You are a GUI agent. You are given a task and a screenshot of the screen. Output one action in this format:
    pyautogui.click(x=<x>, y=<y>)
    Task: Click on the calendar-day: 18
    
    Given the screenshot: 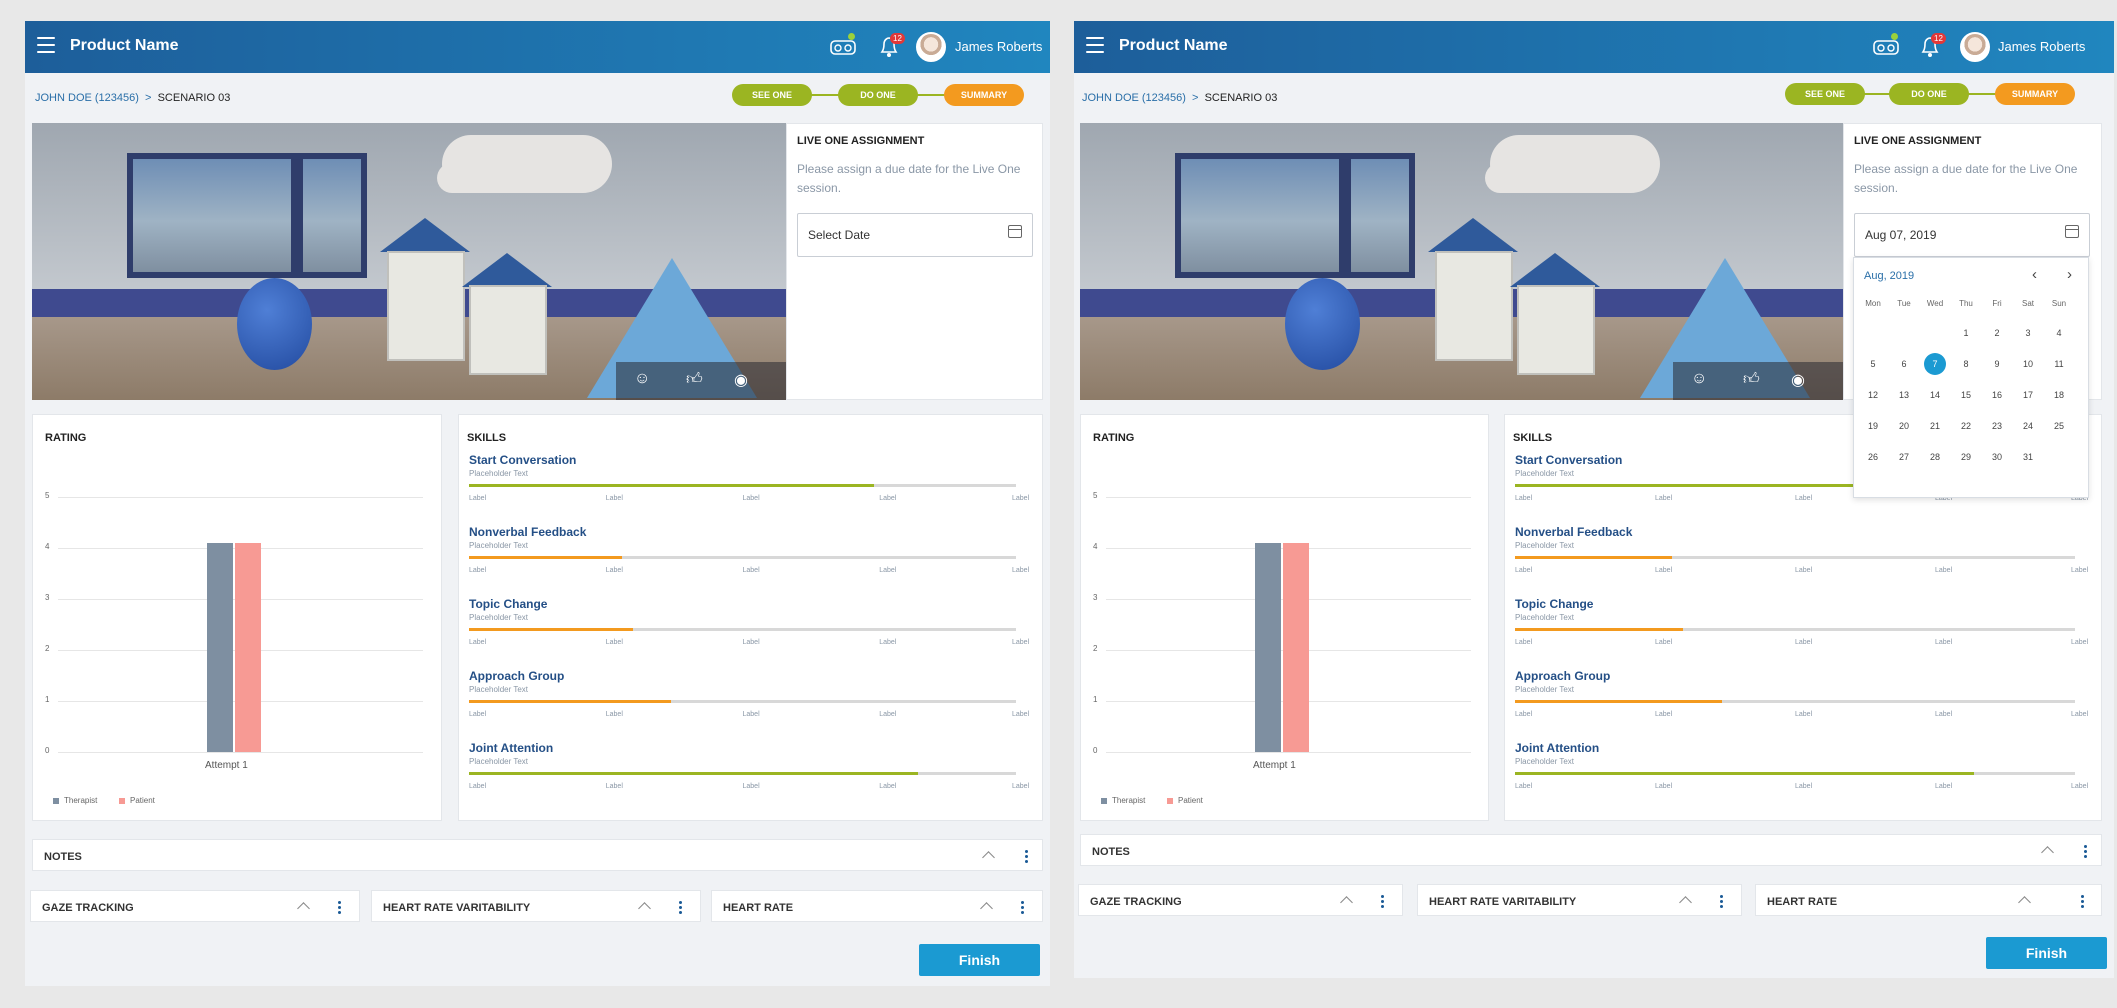 What is the action you would take?
    pyautogui.click(x=2059, y=395)
    